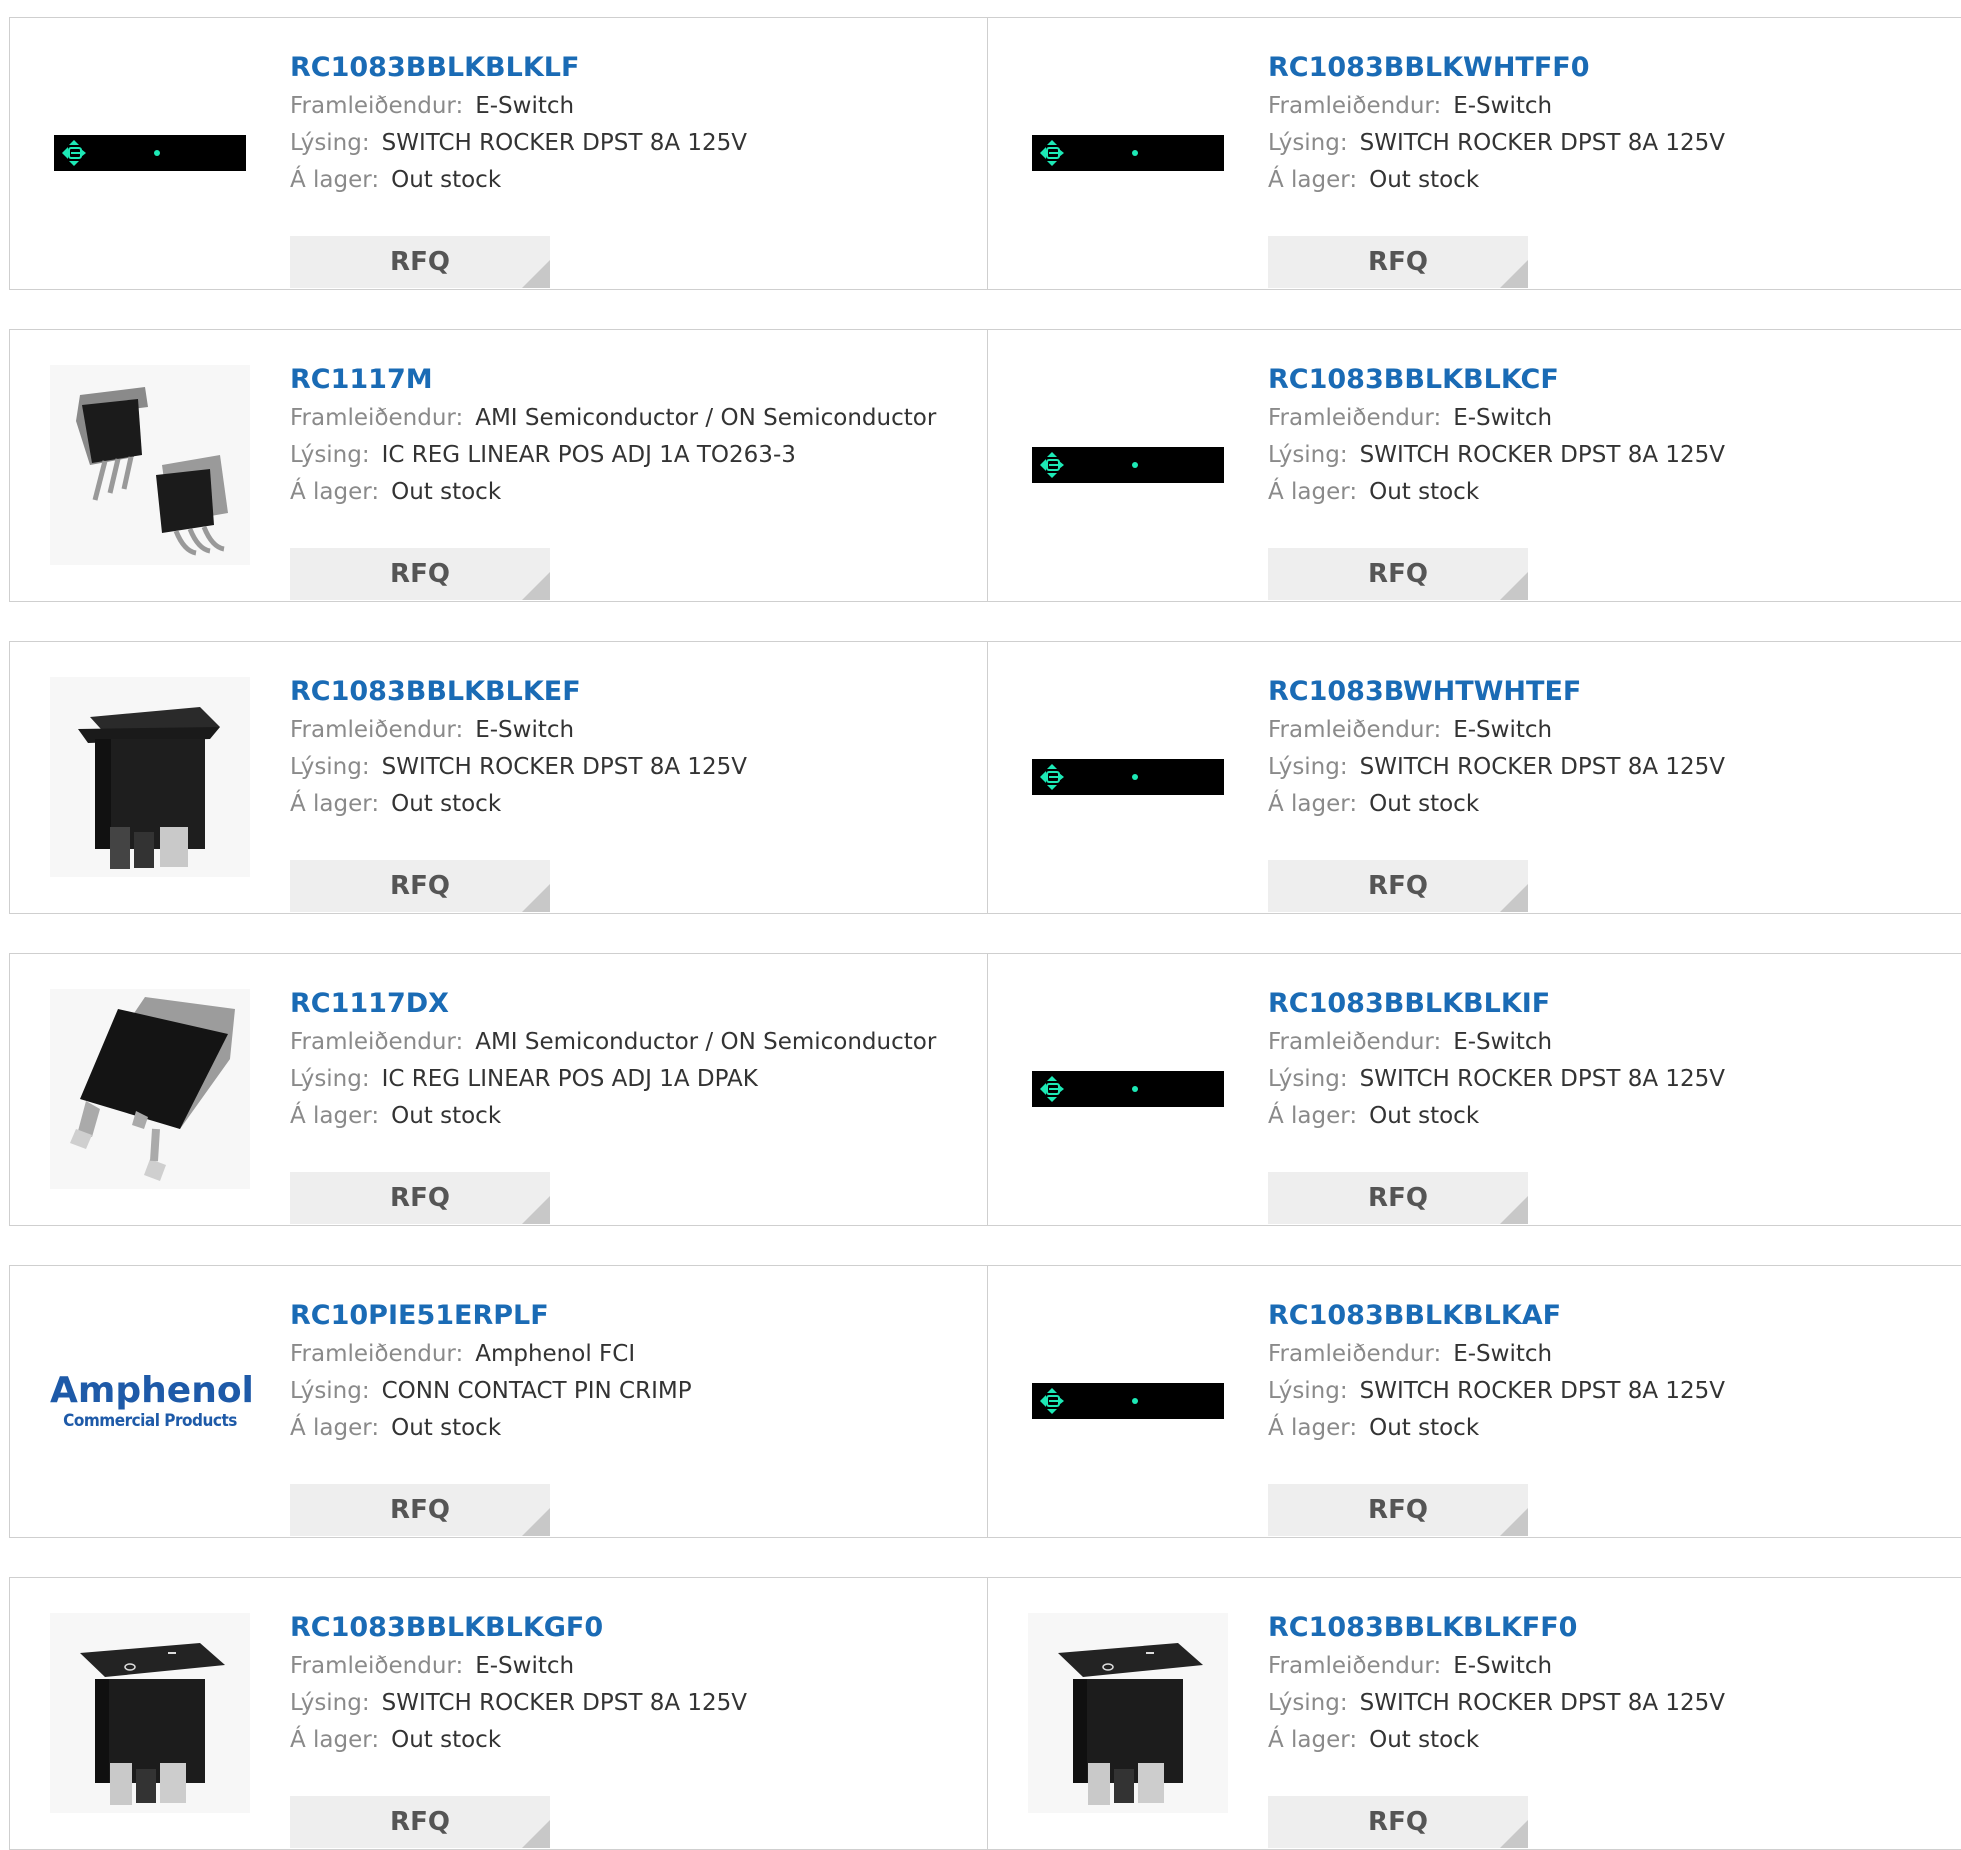 Image resolution: width=1961 pixels, height=1850 pixels. I want to click on dpak-package-image, so click(150, 1089).